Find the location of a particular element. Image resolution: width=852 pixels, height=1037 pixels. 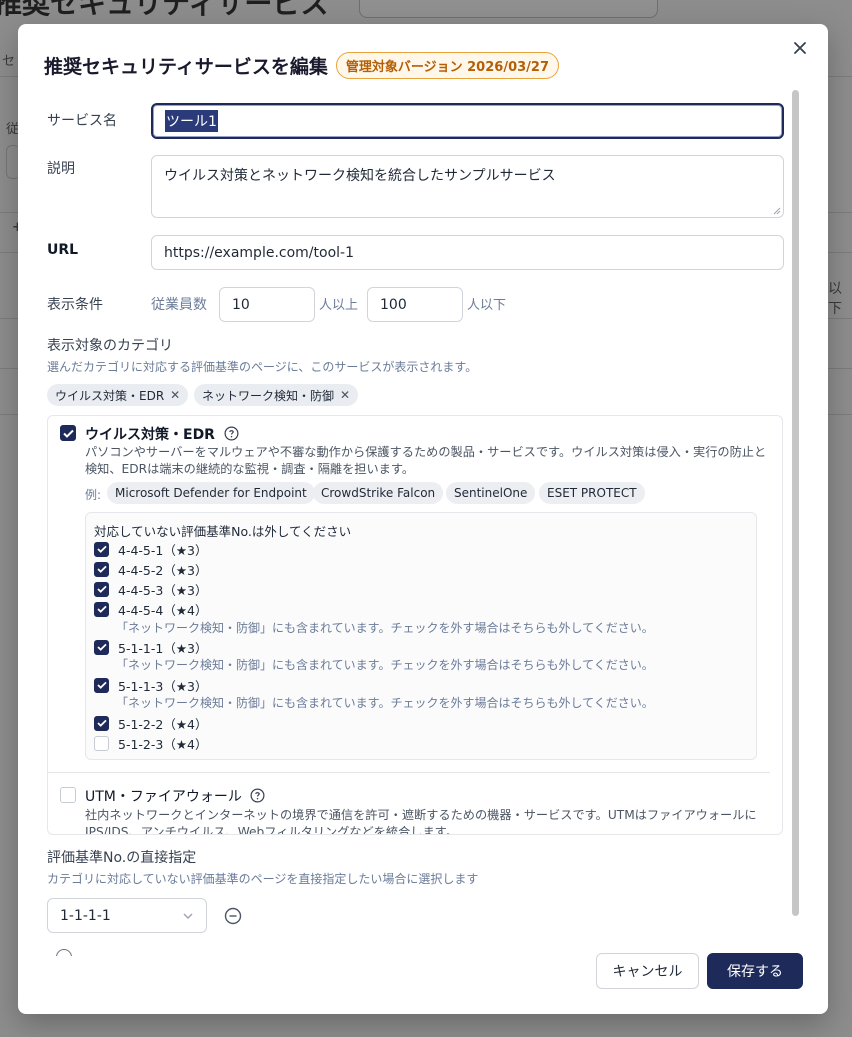

max-suffix: 人以下 is located at coordinates (487, 305).